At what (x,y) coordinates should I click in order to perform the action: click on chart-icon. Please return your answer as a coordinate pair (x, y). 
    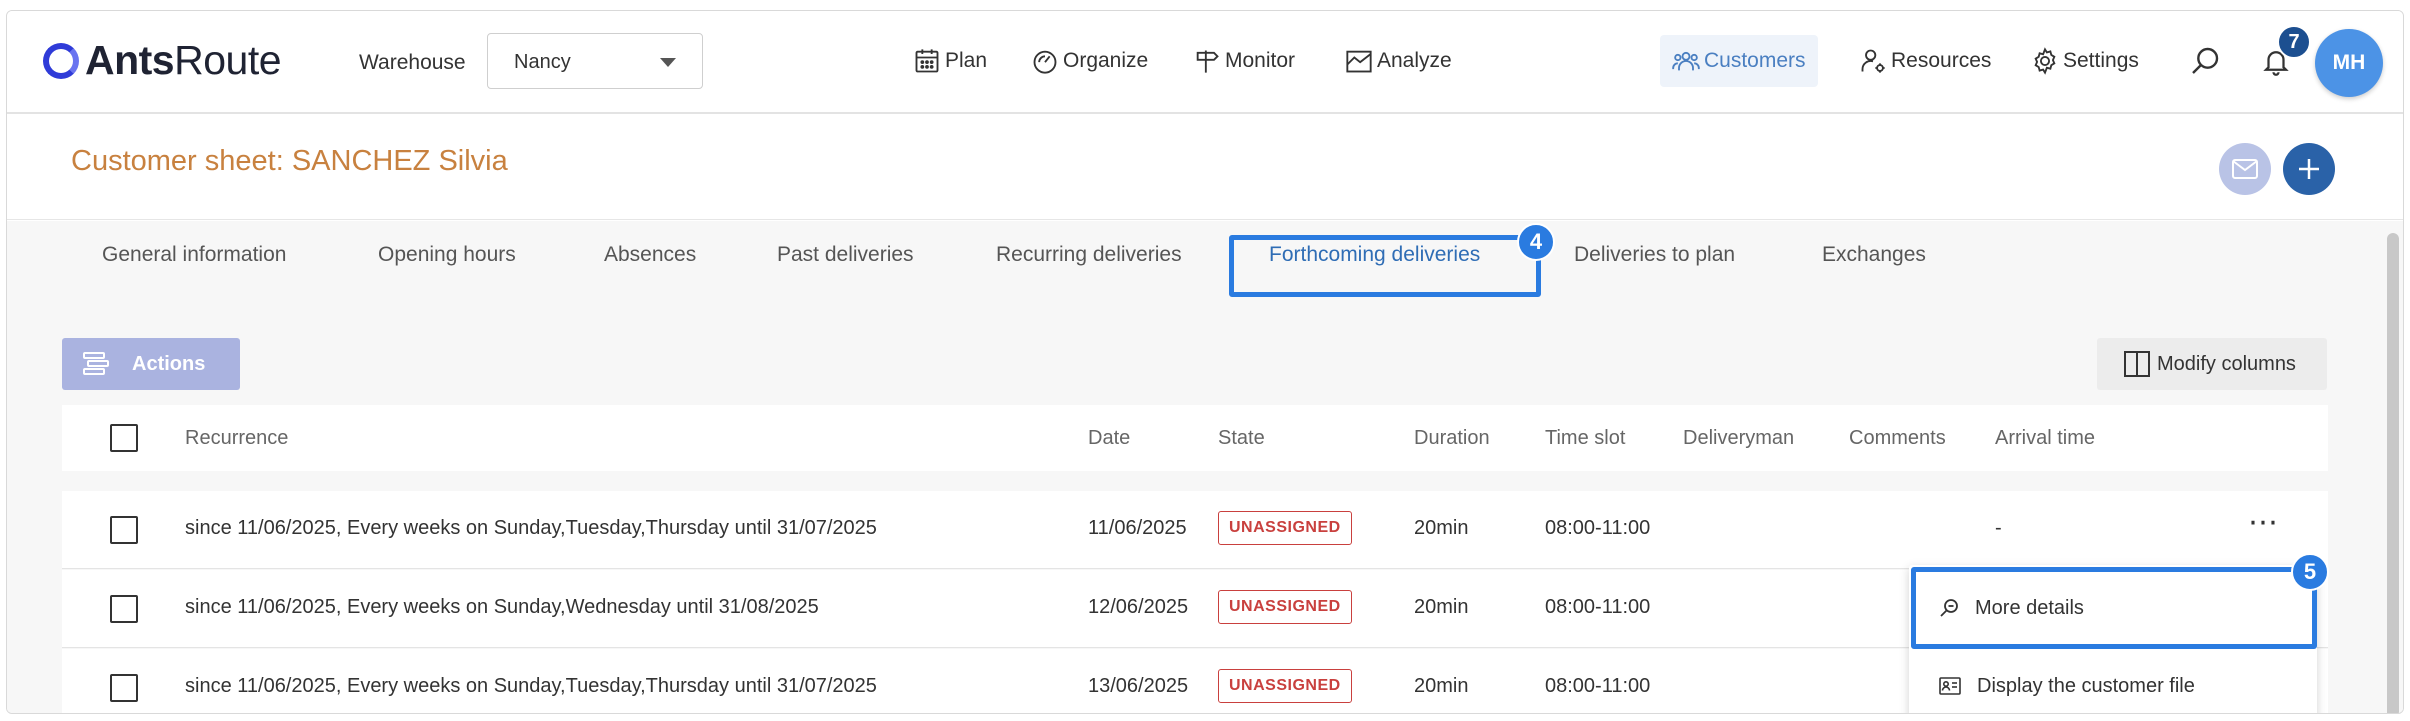
    Looking at the image, I should click on (1359, 61).